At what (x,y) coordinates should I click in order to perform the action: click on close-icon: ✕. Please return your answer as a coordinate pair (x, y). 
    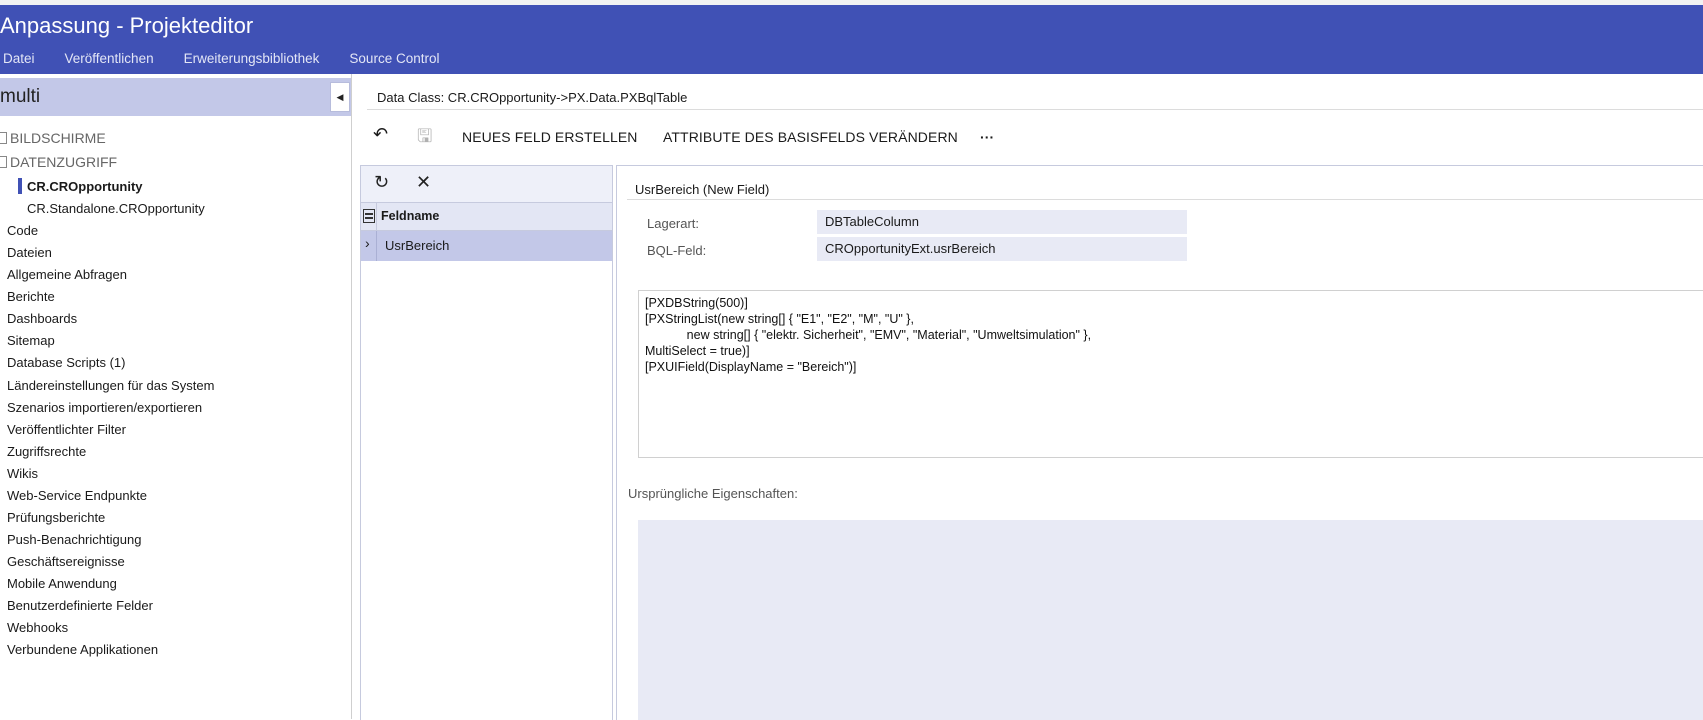
    Looking at the image, I should click on (423, 182).